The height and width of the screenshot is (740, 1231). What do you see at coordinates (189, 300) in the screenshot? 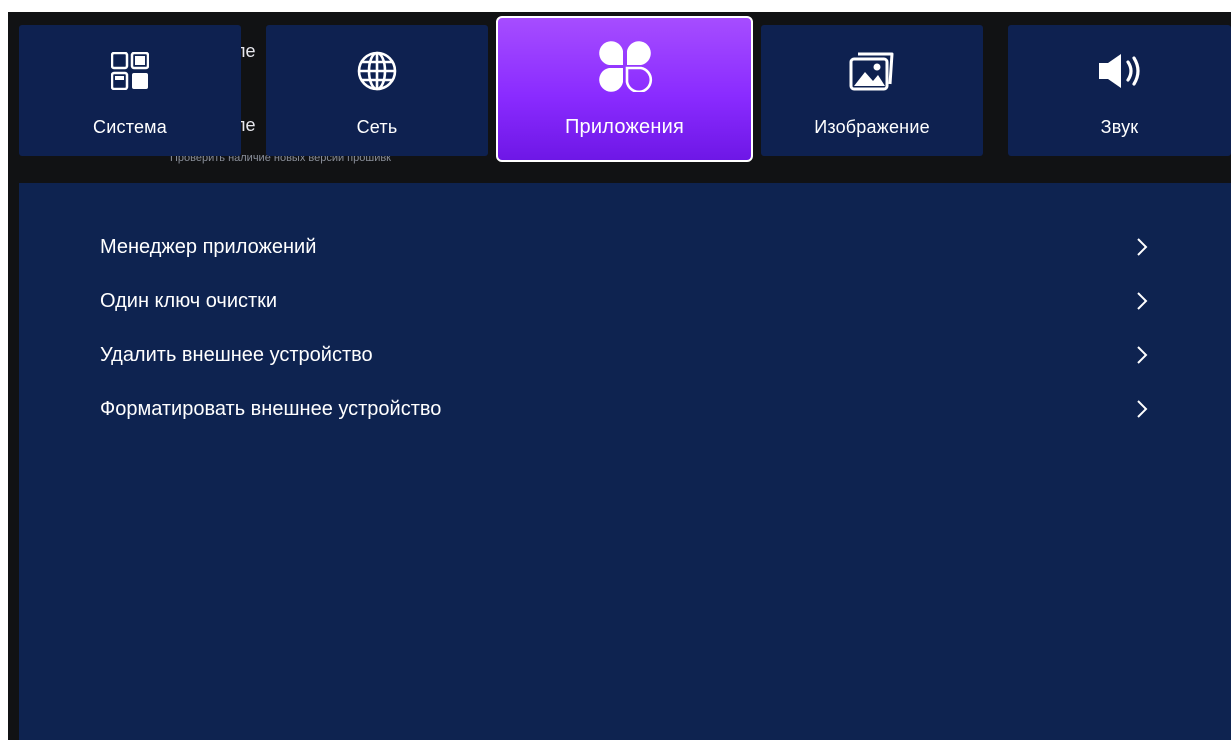
I see `menu-item-label: Один ключ очистки` at bounding box center [189, 300].